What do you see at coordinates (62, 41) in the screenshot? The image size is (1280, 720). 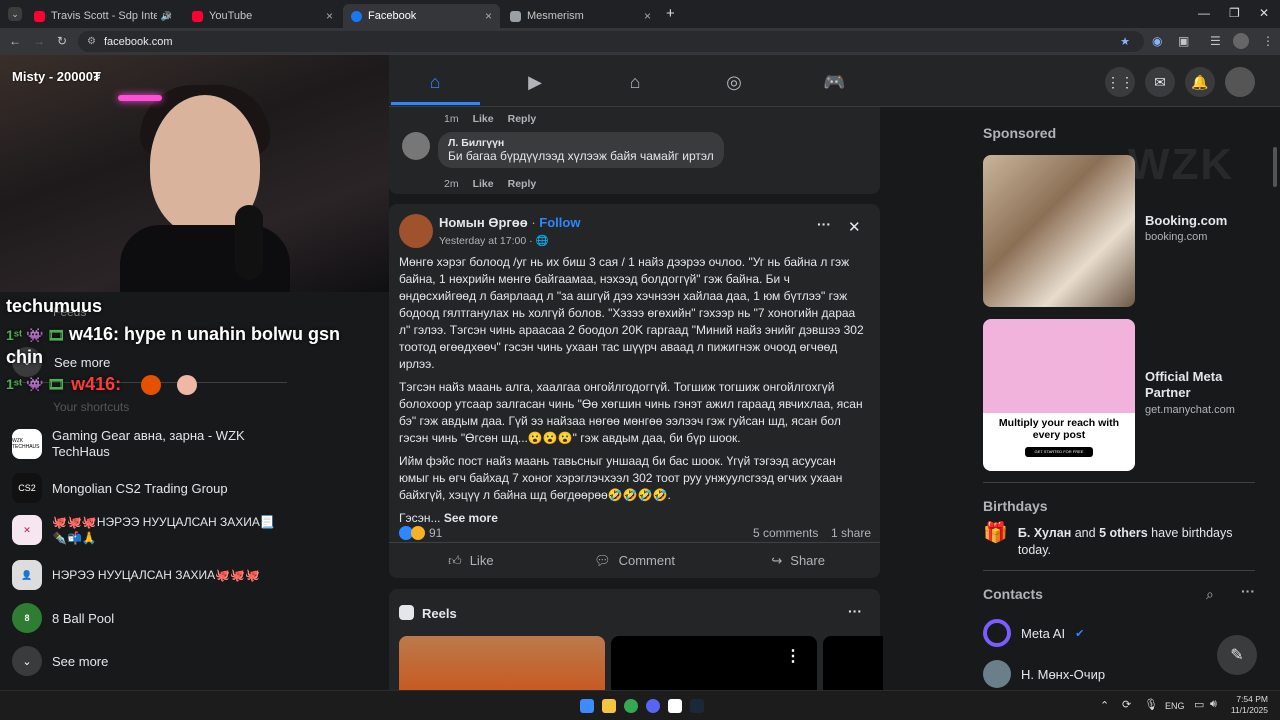 I see `reload-icon: ↻` at bounding box center [62, 41].